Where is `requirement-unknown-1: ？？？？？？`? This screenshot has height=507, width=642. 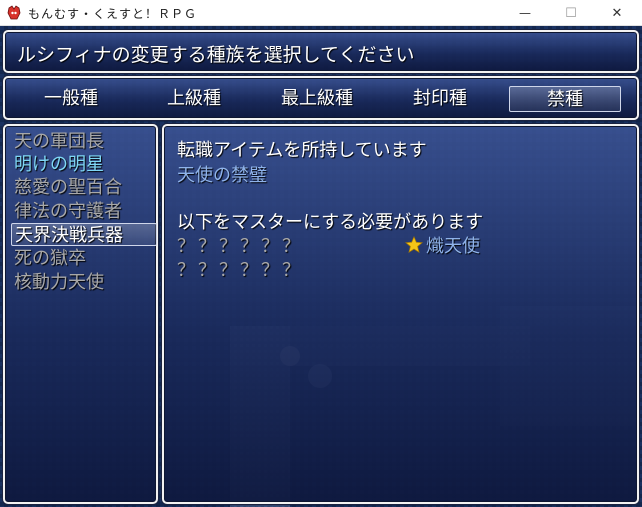
requirement-unknown-1: ？？？？？？ is located at coordinates (240, 246).